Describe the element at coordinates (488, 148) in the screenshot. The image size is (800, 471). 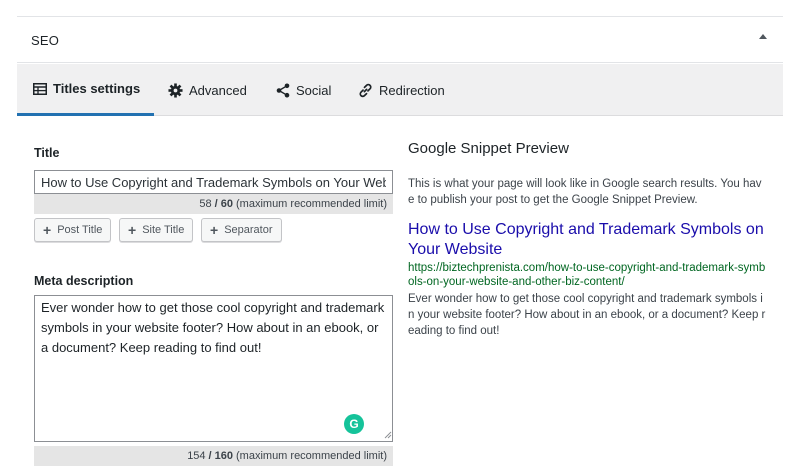
I see `preview-heading: Google Snippet Preview` at that location.